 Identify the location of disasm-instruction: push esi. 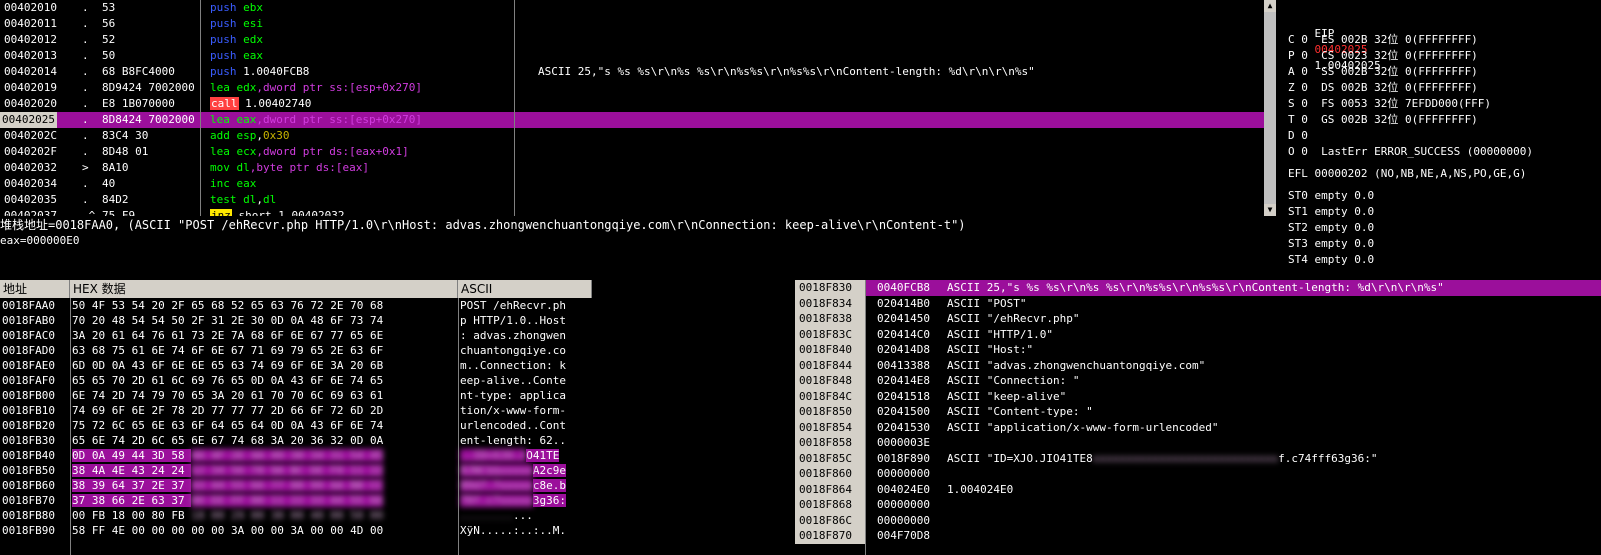
(236, 24).